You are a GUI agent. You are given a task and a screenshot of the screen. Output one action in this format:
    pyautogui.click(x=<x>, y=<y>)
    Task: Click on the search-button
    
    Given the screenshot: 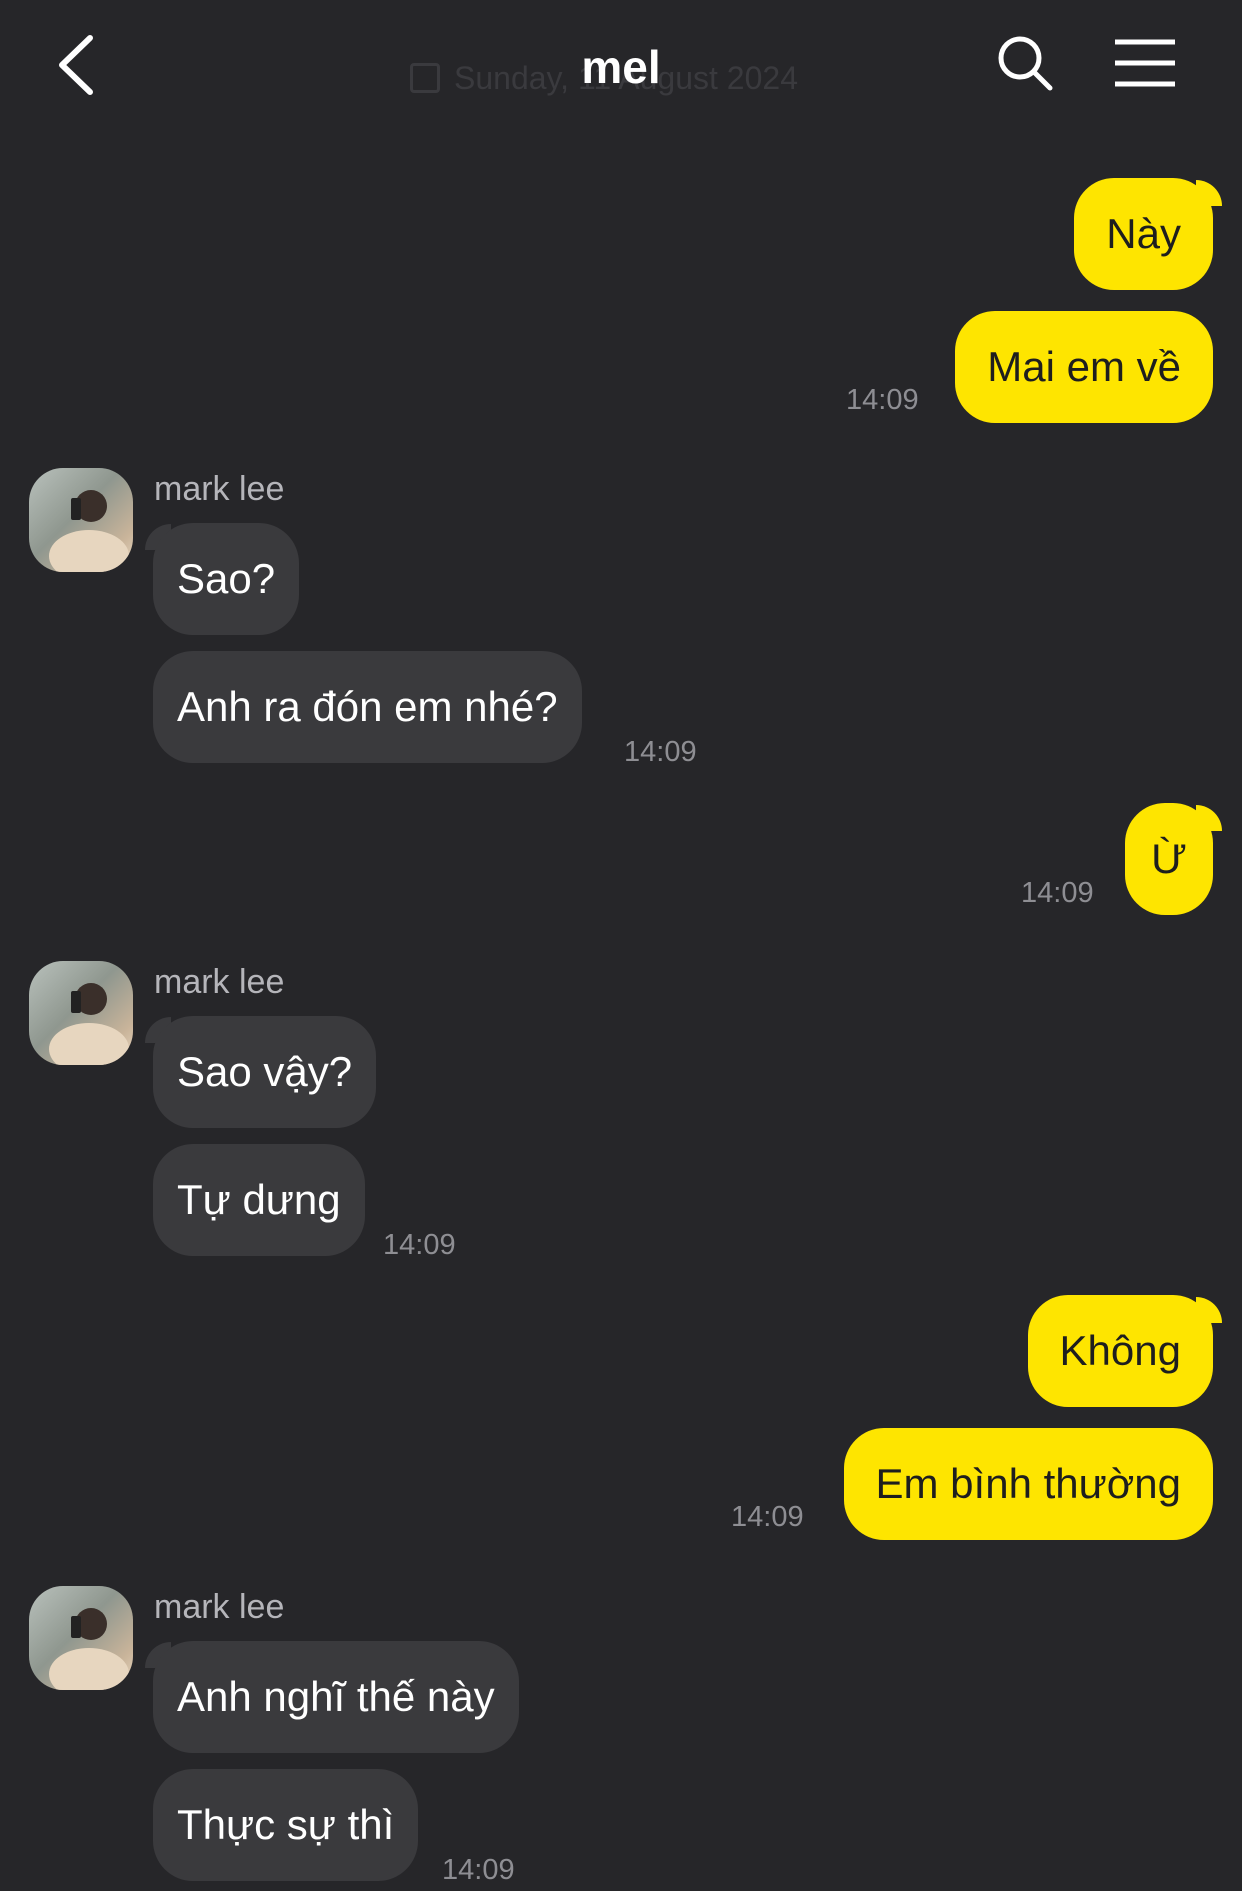 What is the action you would take?
    pyautogui.click(x=1025, y=63)
    